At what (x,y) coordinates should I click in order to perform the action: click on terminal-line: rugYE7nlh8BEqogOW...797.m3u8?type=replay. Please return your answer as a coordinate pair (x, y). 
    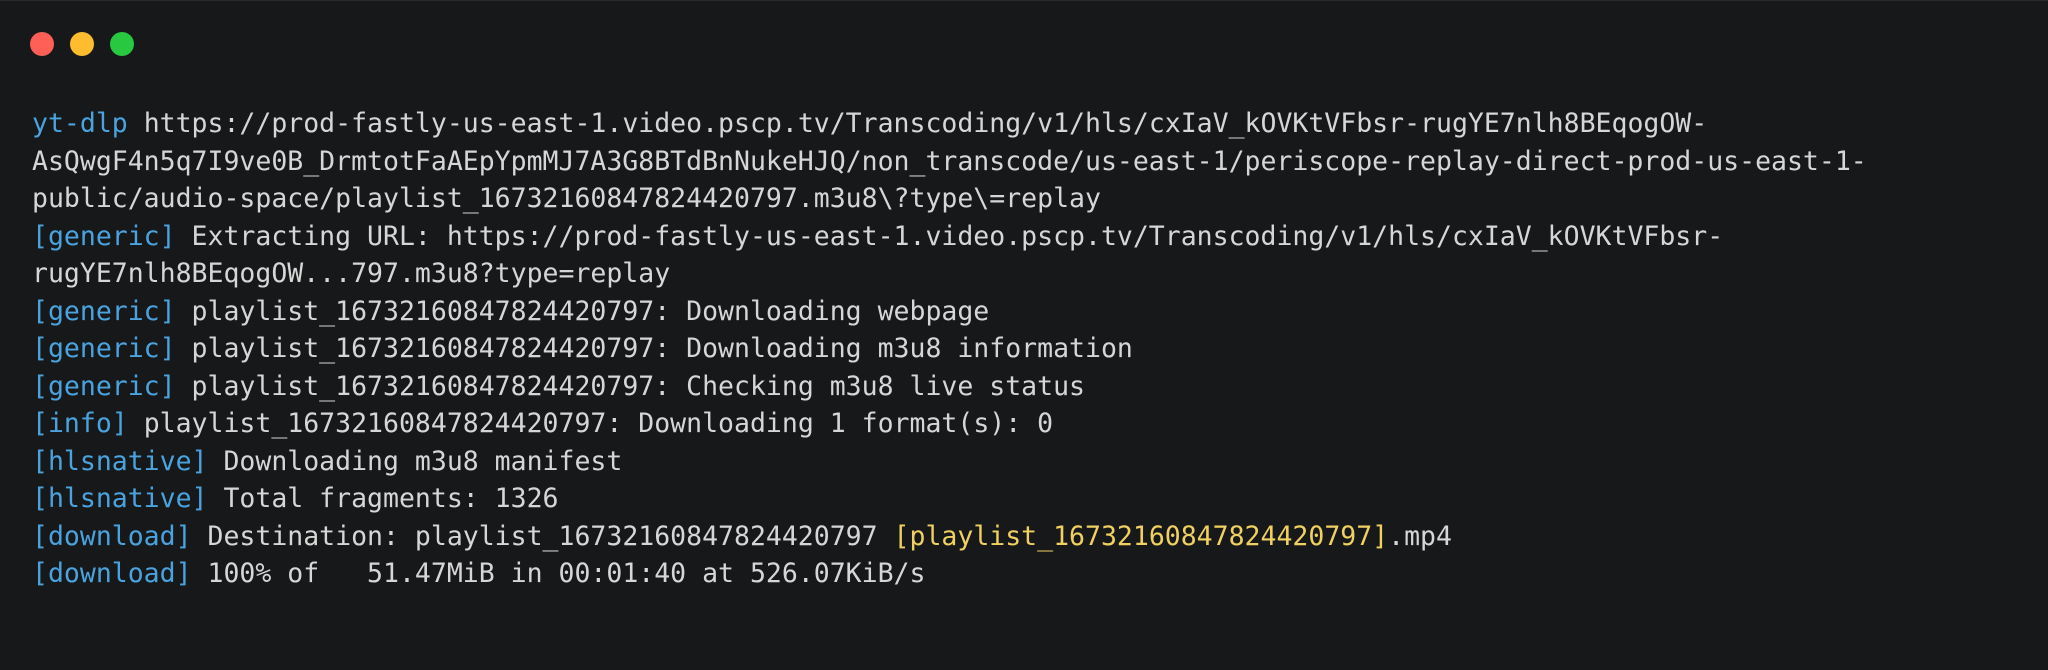
    Looking at the image, I should click on (1025, 274).